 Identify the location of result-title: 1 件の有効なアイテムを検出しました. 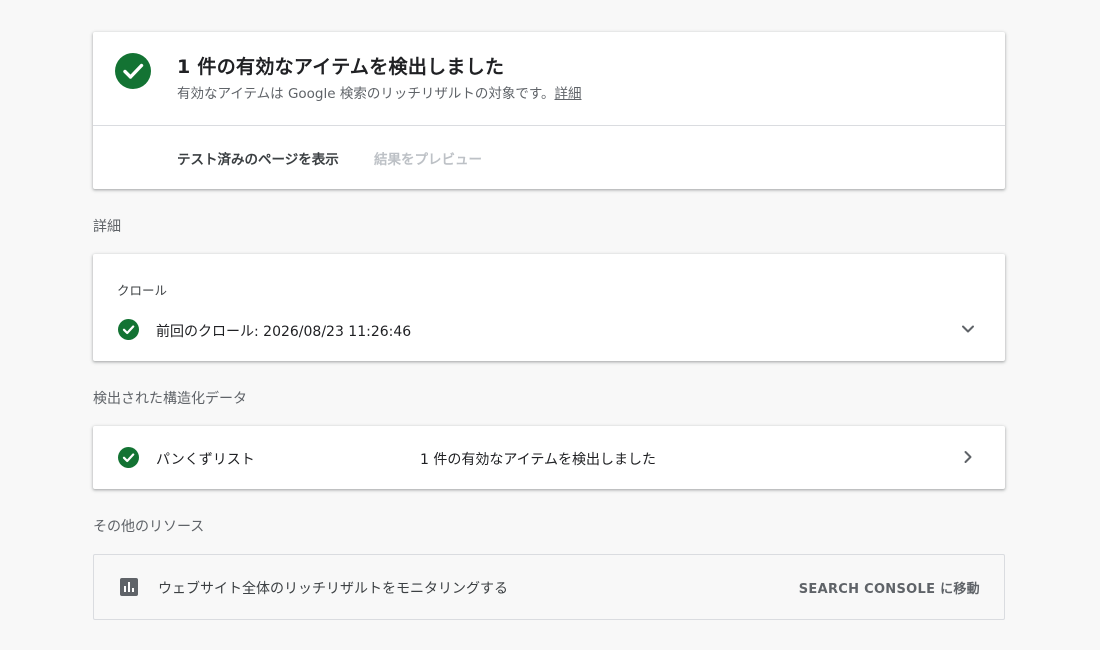
(341, 67).